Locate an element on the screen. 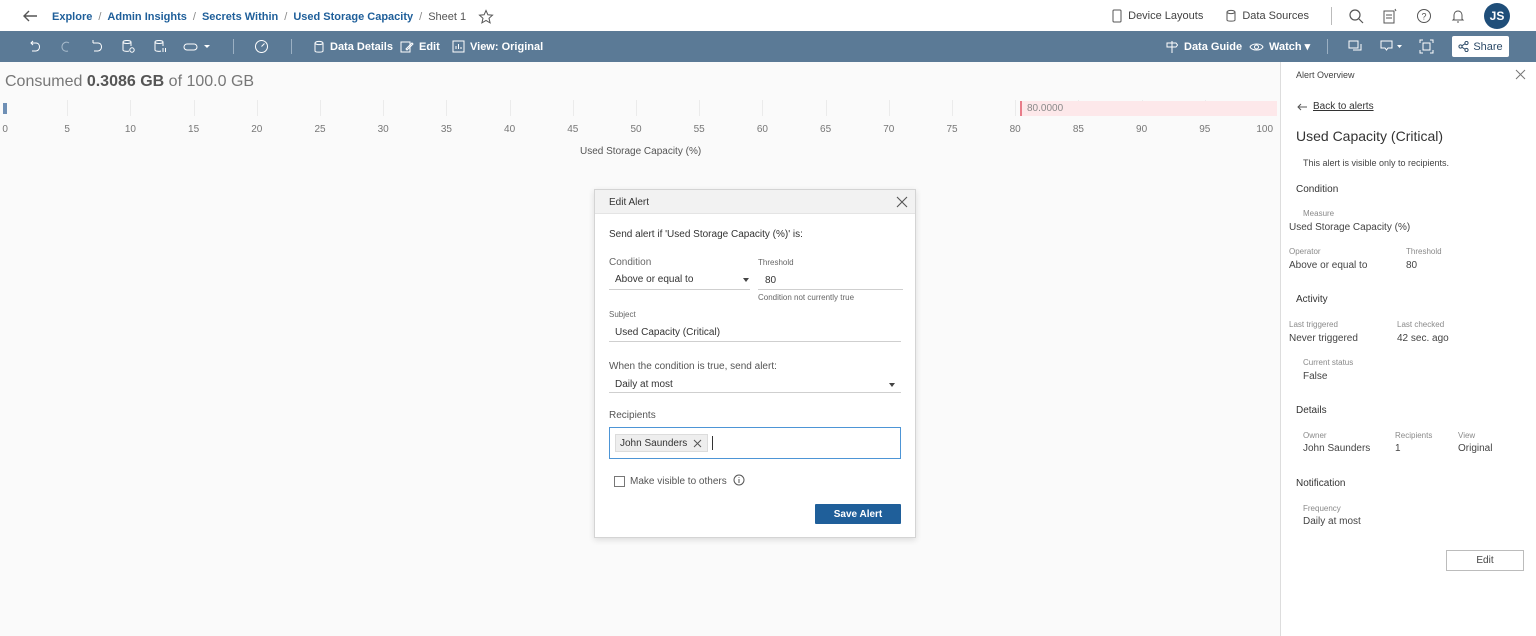 The height and width of the screenshot is (636, 1536). threshold-value: 80 is located at coordinates (1412, 265).